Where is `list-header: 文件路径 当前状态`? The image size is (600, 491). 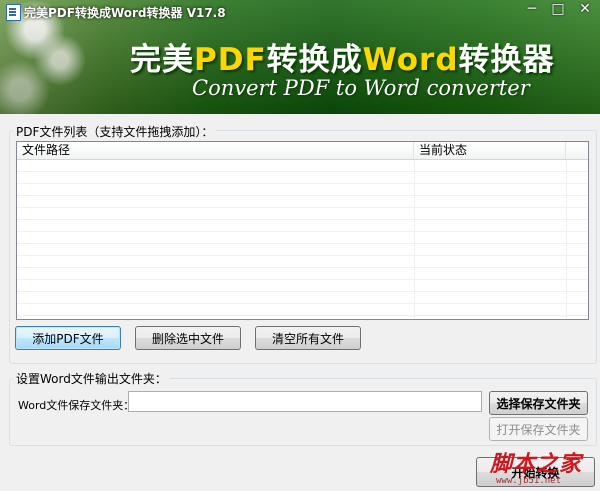 list-header: 文件路径 当前状态 is located at coordinates (302, 151).